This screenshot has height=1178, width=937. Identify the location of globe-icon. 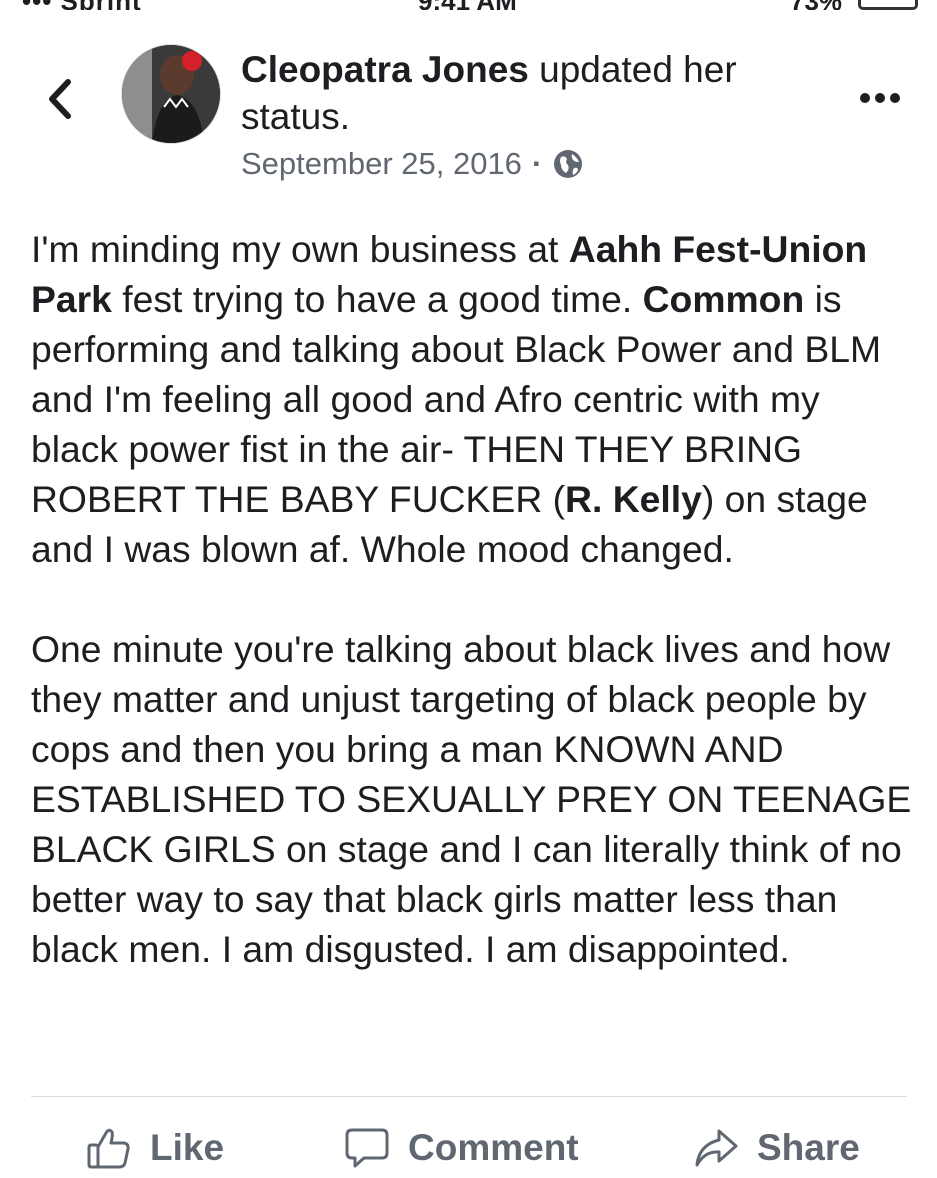
(568, 164).